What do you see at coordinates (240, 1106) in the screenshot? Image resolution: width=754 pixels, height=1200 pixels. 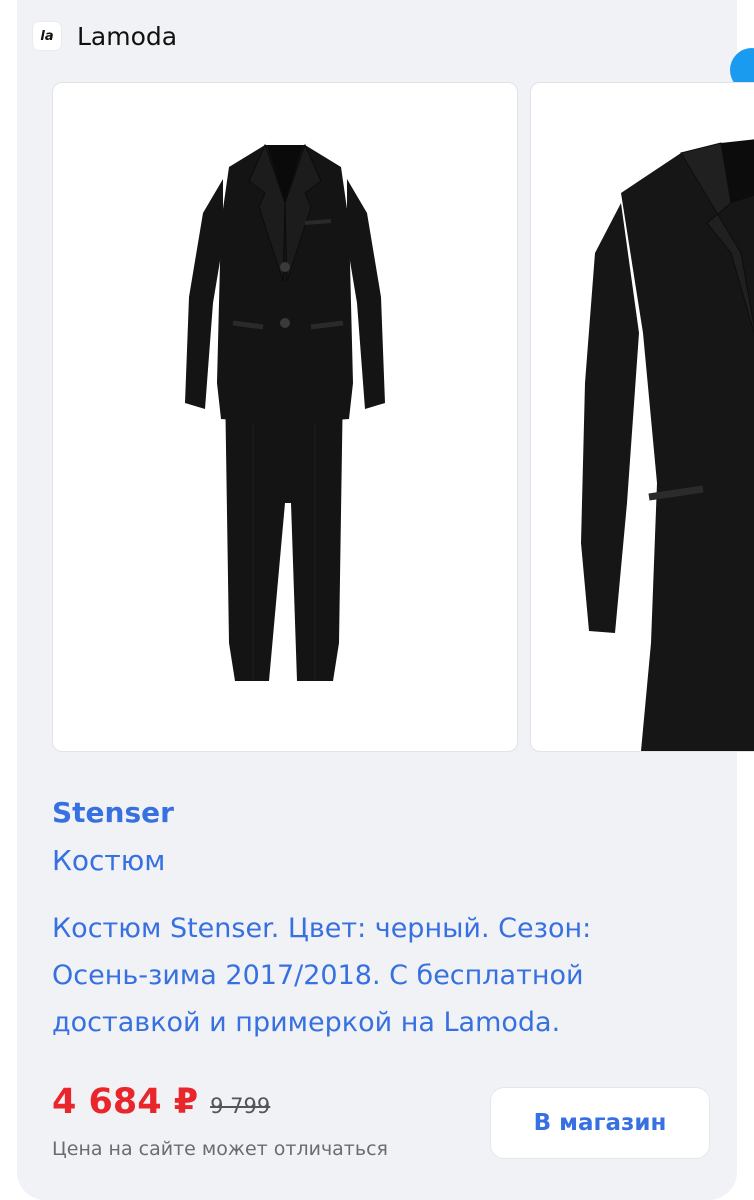 I see `old-price: 9 799` at bounding box center [240, 1106].